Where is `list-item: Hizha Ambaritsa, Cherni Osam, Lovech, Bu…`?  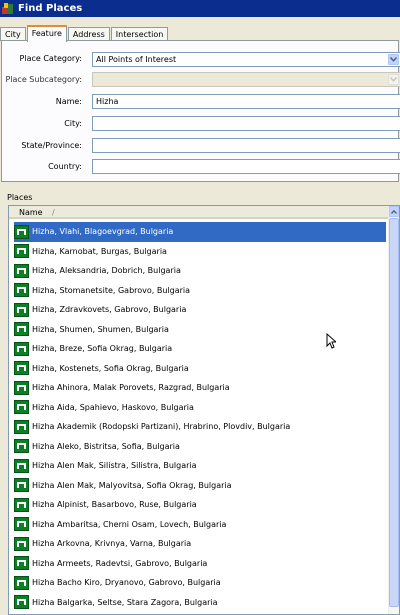 list-item: Hizha Ambaritsa, Cherni Osam, Lovech, Bu… is located at coordinates (202, 525).